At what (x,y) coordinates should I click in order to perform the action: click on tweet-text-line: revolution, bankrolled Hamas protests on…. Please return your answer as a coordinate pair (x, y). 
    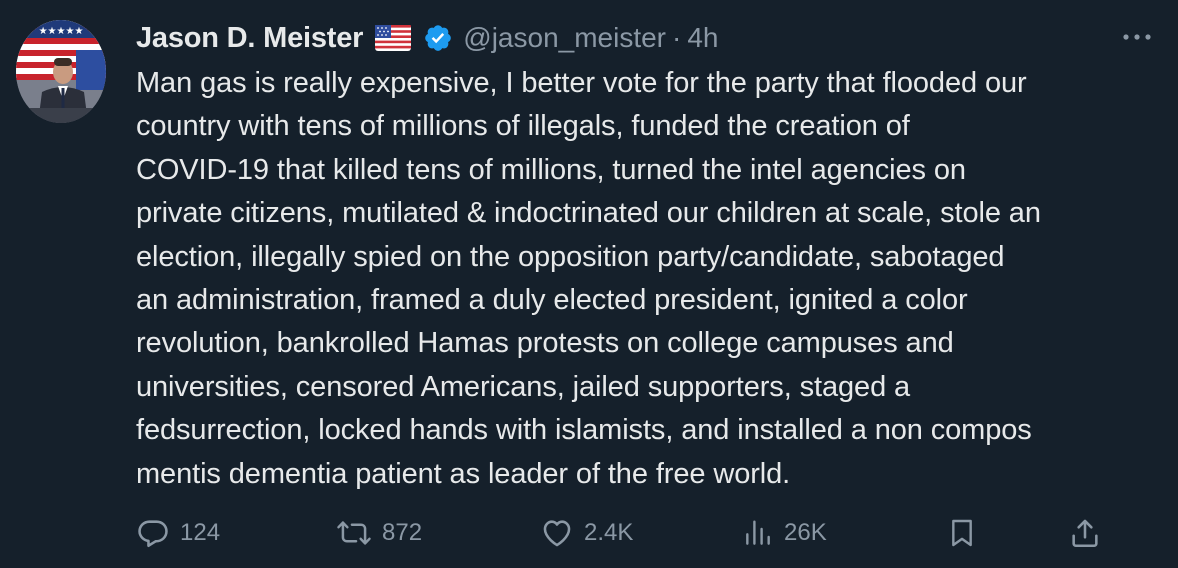
    Looking at the image, I should click on (545, 343).